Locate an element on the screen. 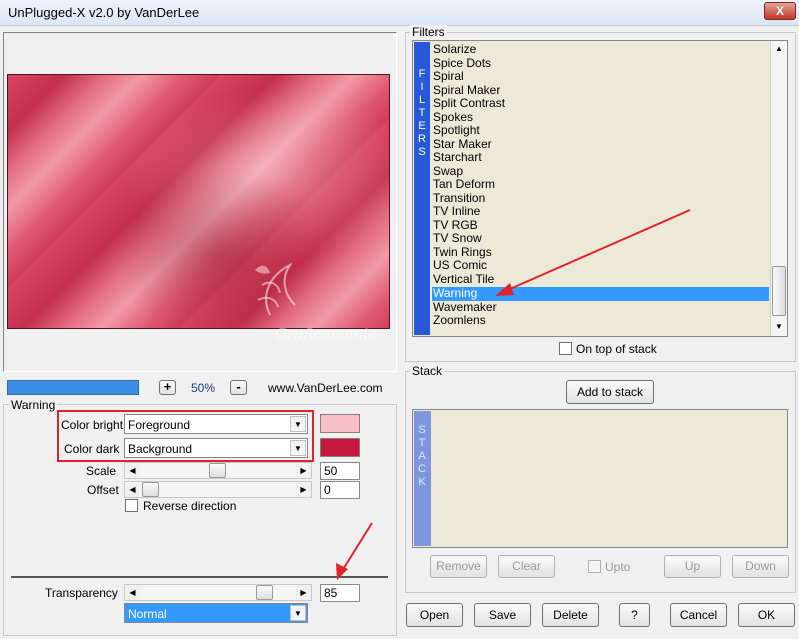 The height and width of the screenshot is (639, 799). color-bright-label: Color bright is located at coordinates (92, 425).